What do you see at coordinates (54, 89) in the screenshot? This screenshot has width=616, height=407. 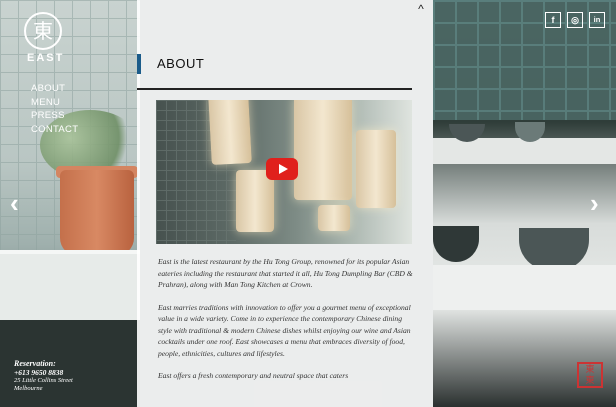 I see `nav-item-about: ABOUT` at bounding box center [54, 89].